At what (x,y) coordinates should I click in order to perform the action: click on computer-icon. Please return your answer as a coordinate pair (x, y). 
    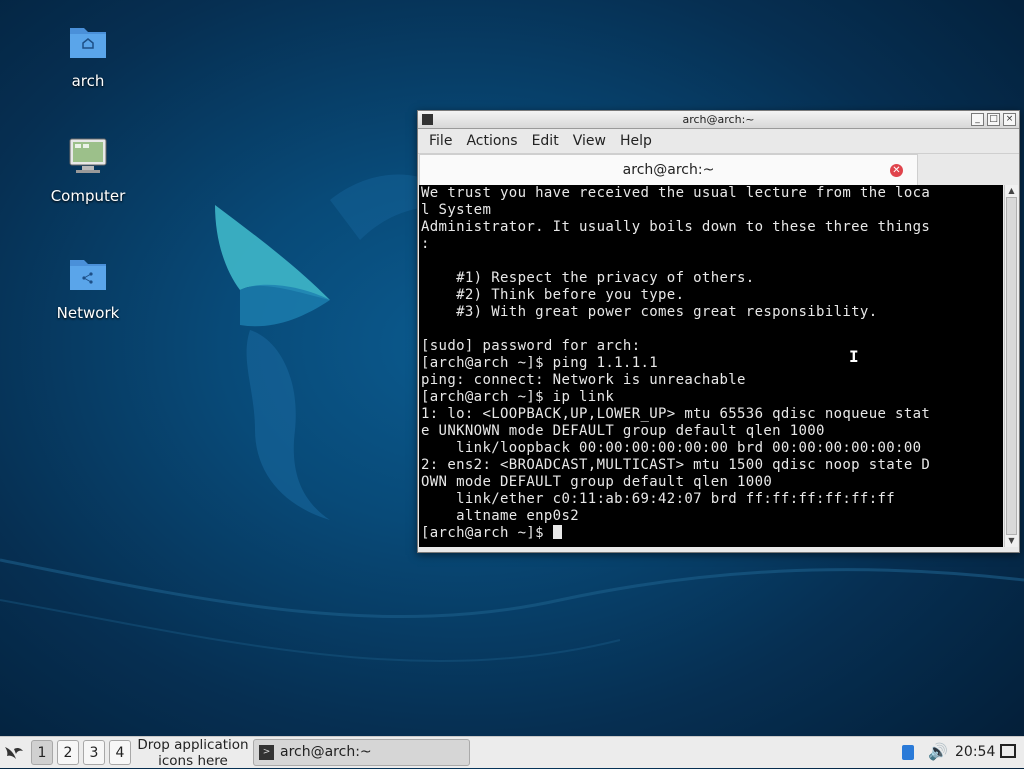
    Looking at the image, I should click on (88, 155).